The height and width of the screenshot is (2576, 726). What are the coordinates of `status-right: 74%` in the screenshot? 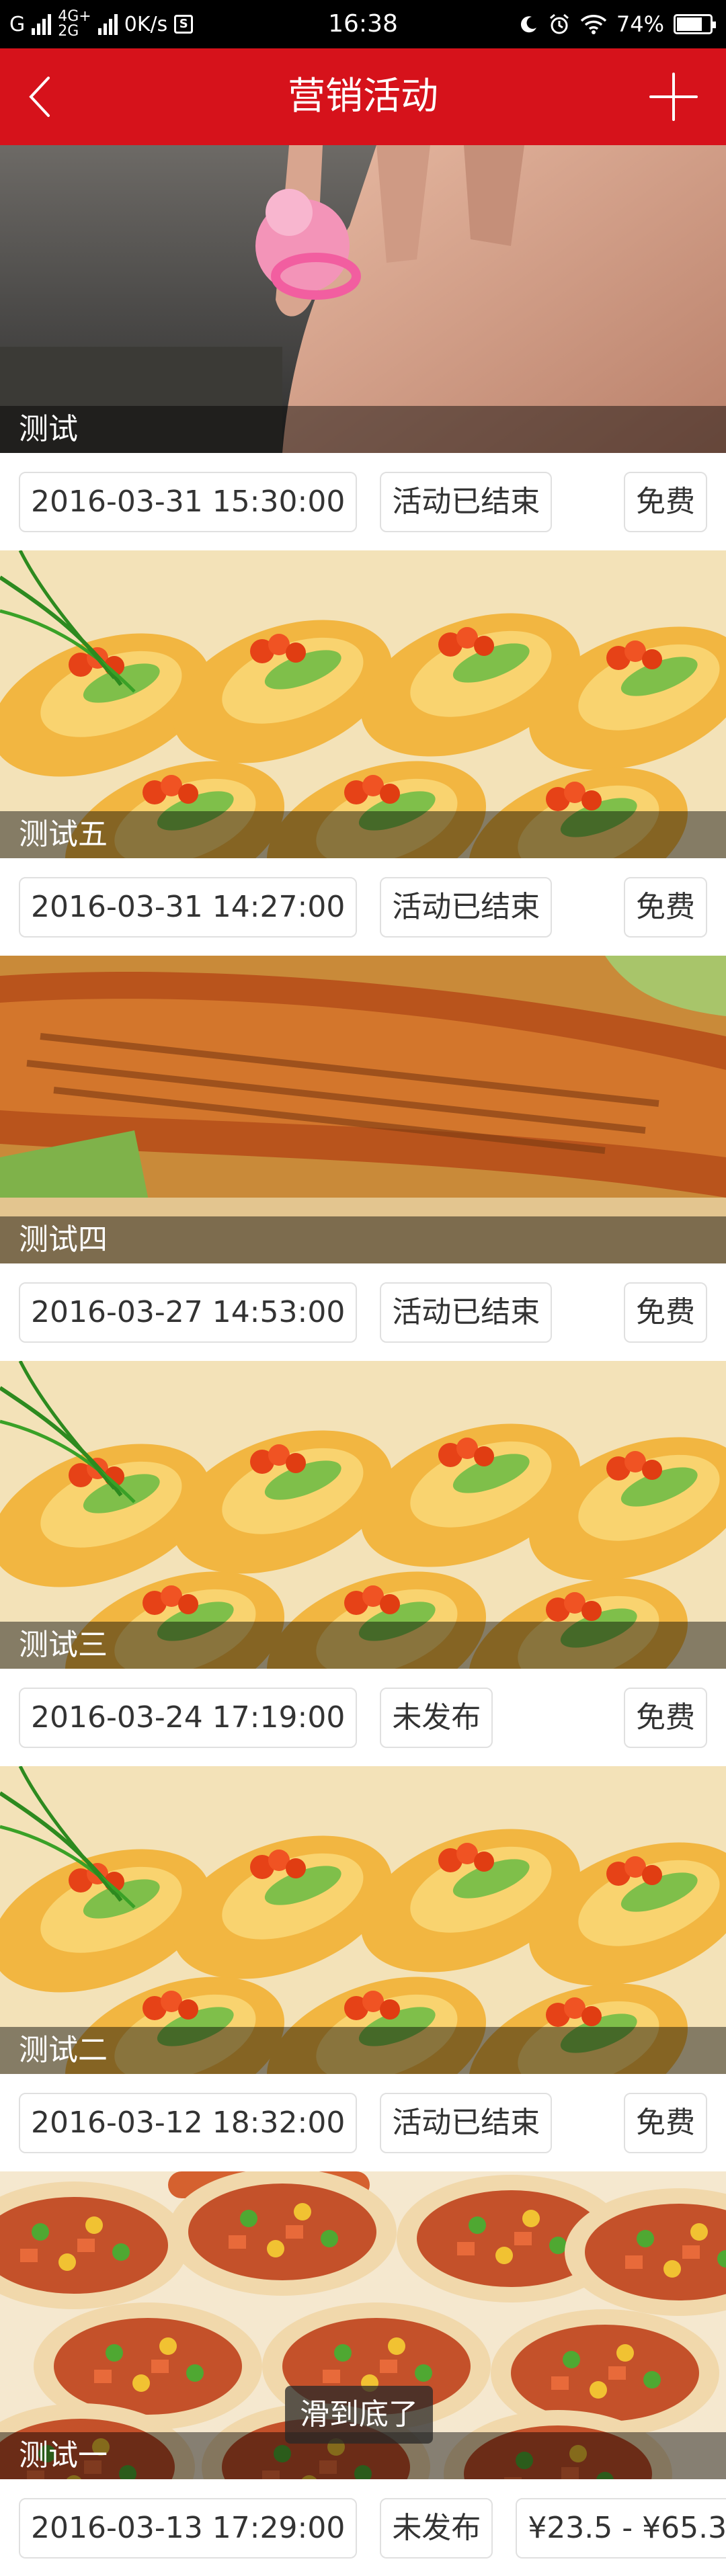 It's located at (618, 24).